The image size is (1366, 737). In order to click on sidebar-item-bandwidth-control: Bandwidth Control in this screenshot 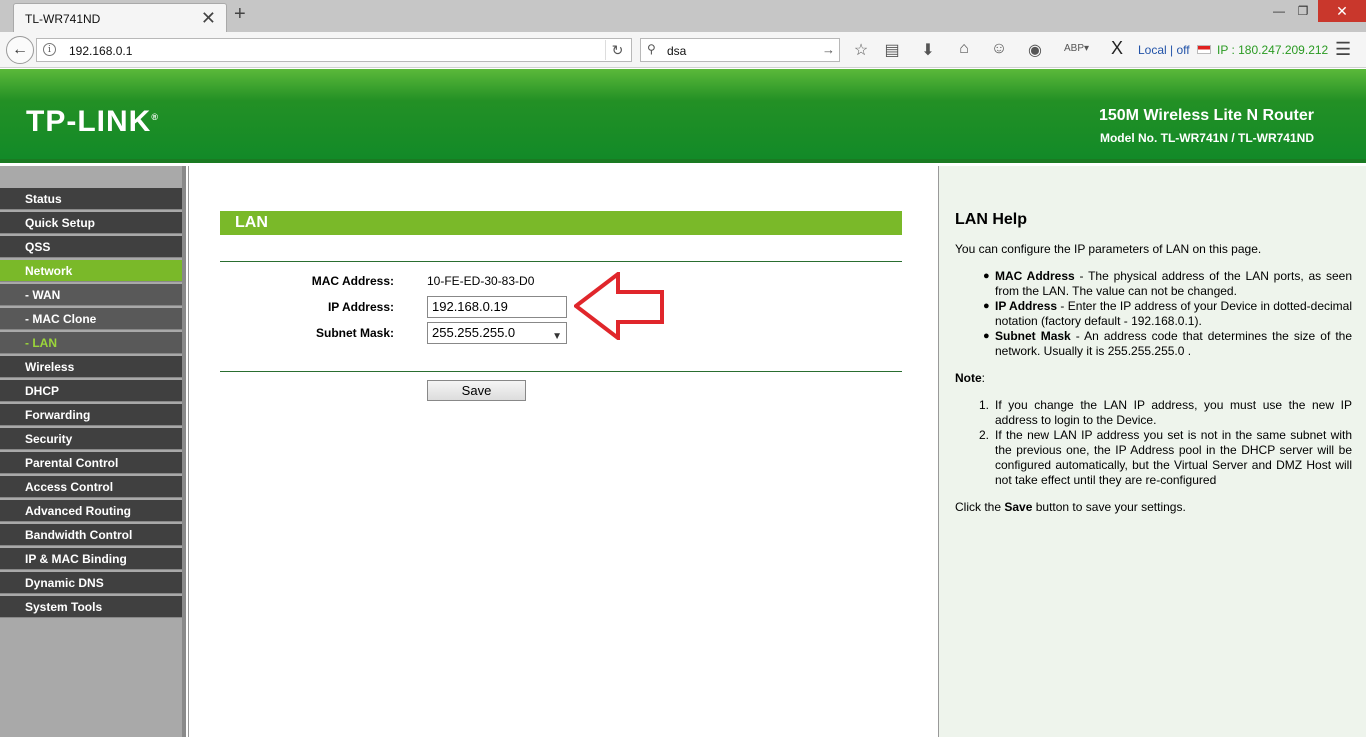, I will do `click(91, 535)`.